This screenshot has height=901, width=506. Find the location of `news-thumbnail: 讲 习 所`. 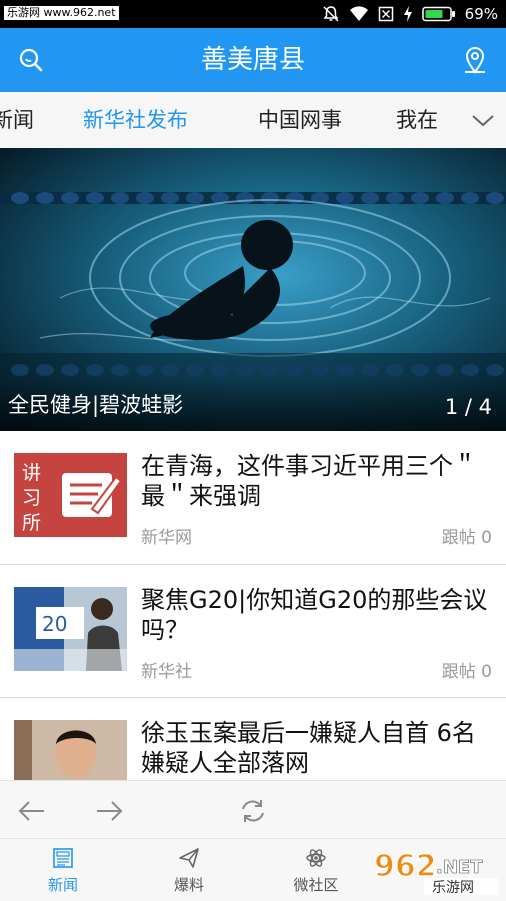

news-thumbnail: 讲 习 所 is located at coordinates (70, 495).